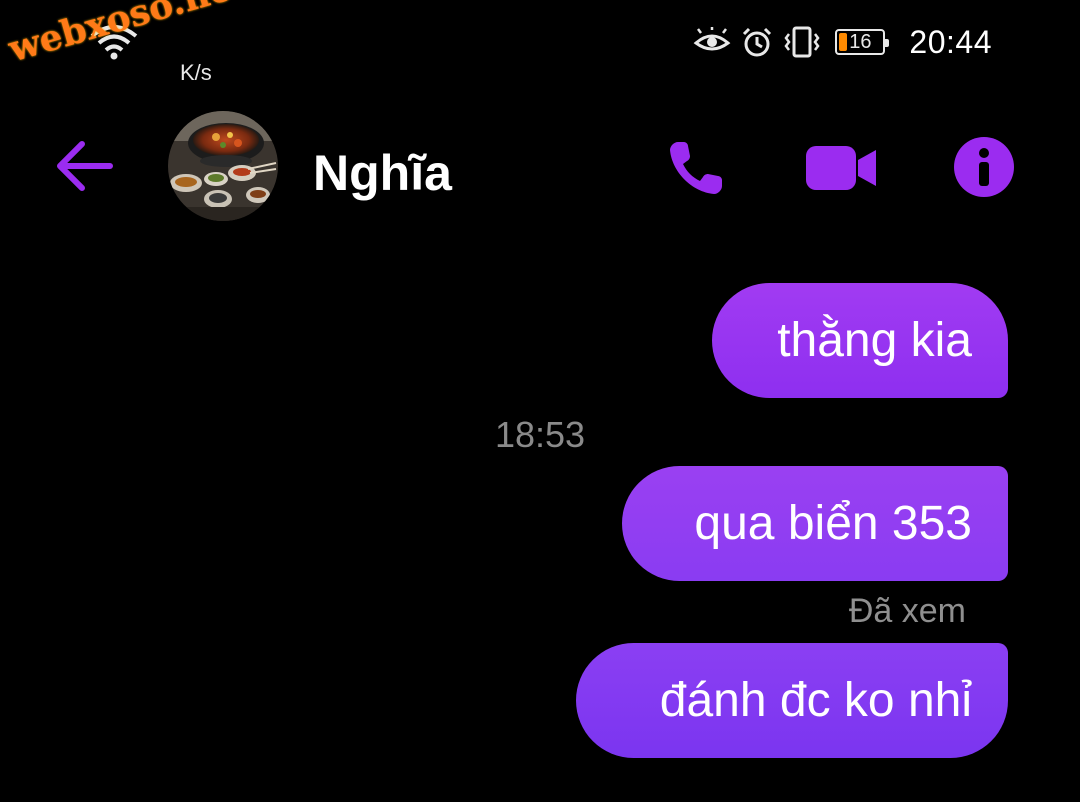  What do you see at coordinates (382, 173) in the screenshot?
I see `contact-name: Nghĩa` at bounding box center [382, 173].